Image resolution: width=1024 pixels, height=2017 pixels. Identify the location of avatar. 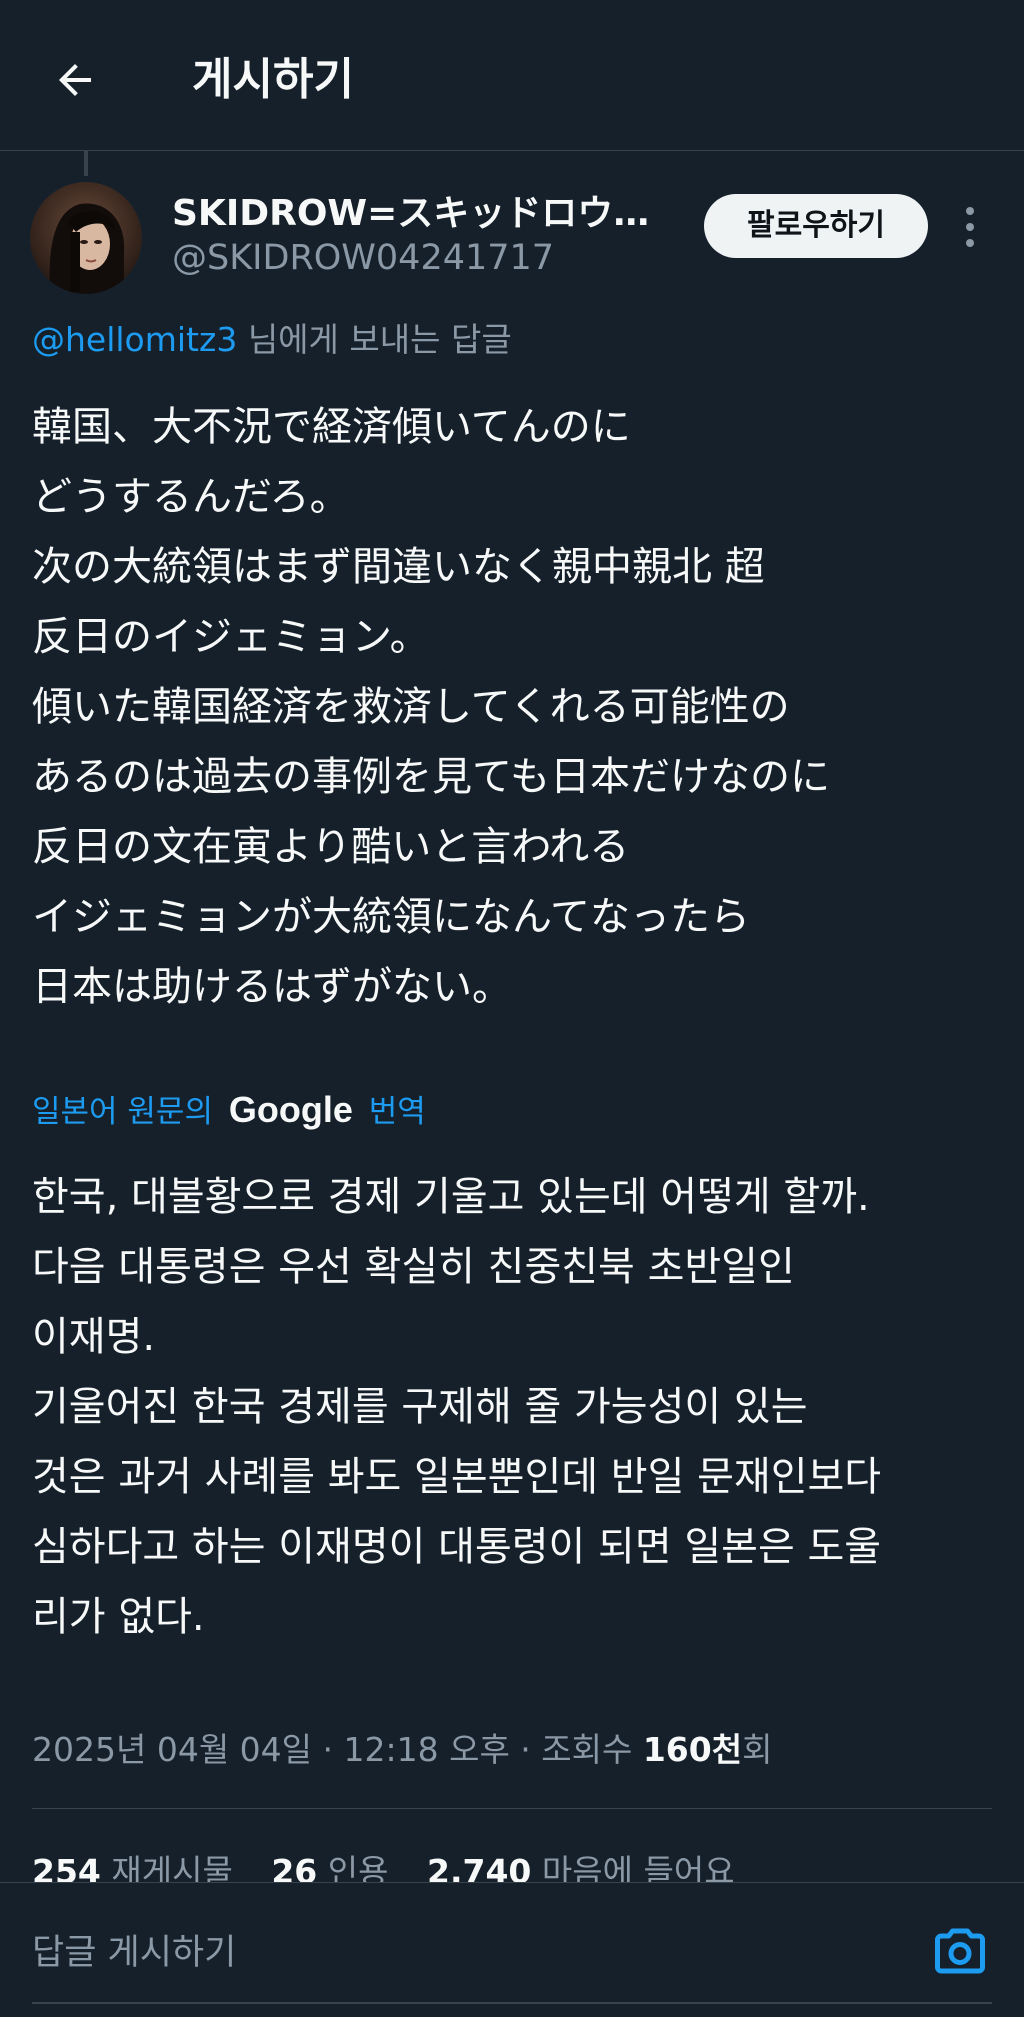
(86, 238).